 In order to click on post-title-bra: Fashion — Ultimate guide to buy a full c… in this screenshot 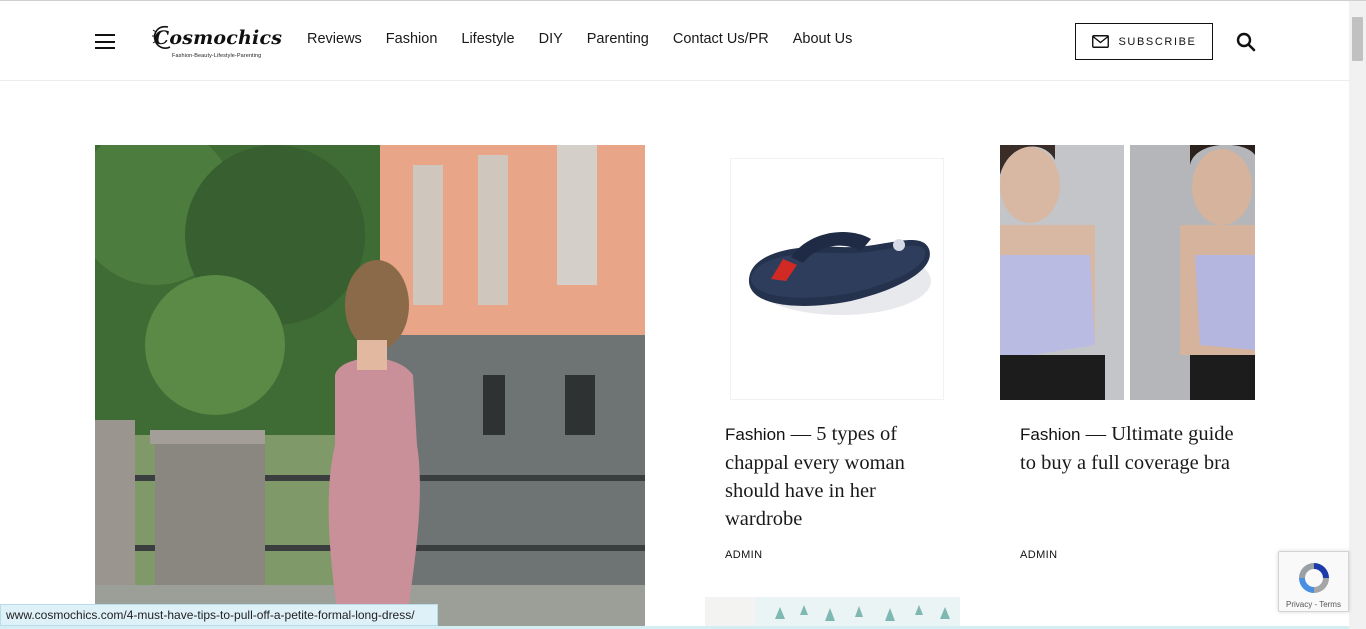, I will do `click(1135, 448)`.